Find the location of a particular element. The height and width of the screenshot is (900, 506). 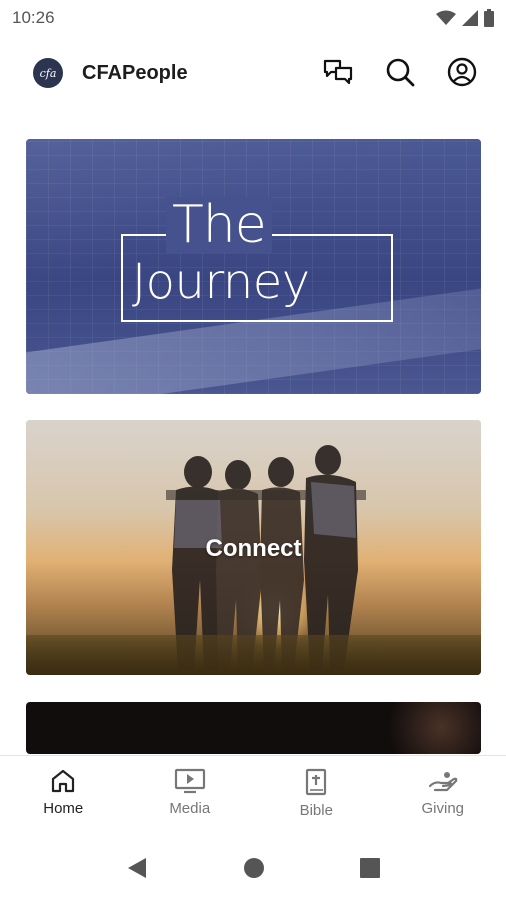

giving-icon is located at coordinates (443, 782).